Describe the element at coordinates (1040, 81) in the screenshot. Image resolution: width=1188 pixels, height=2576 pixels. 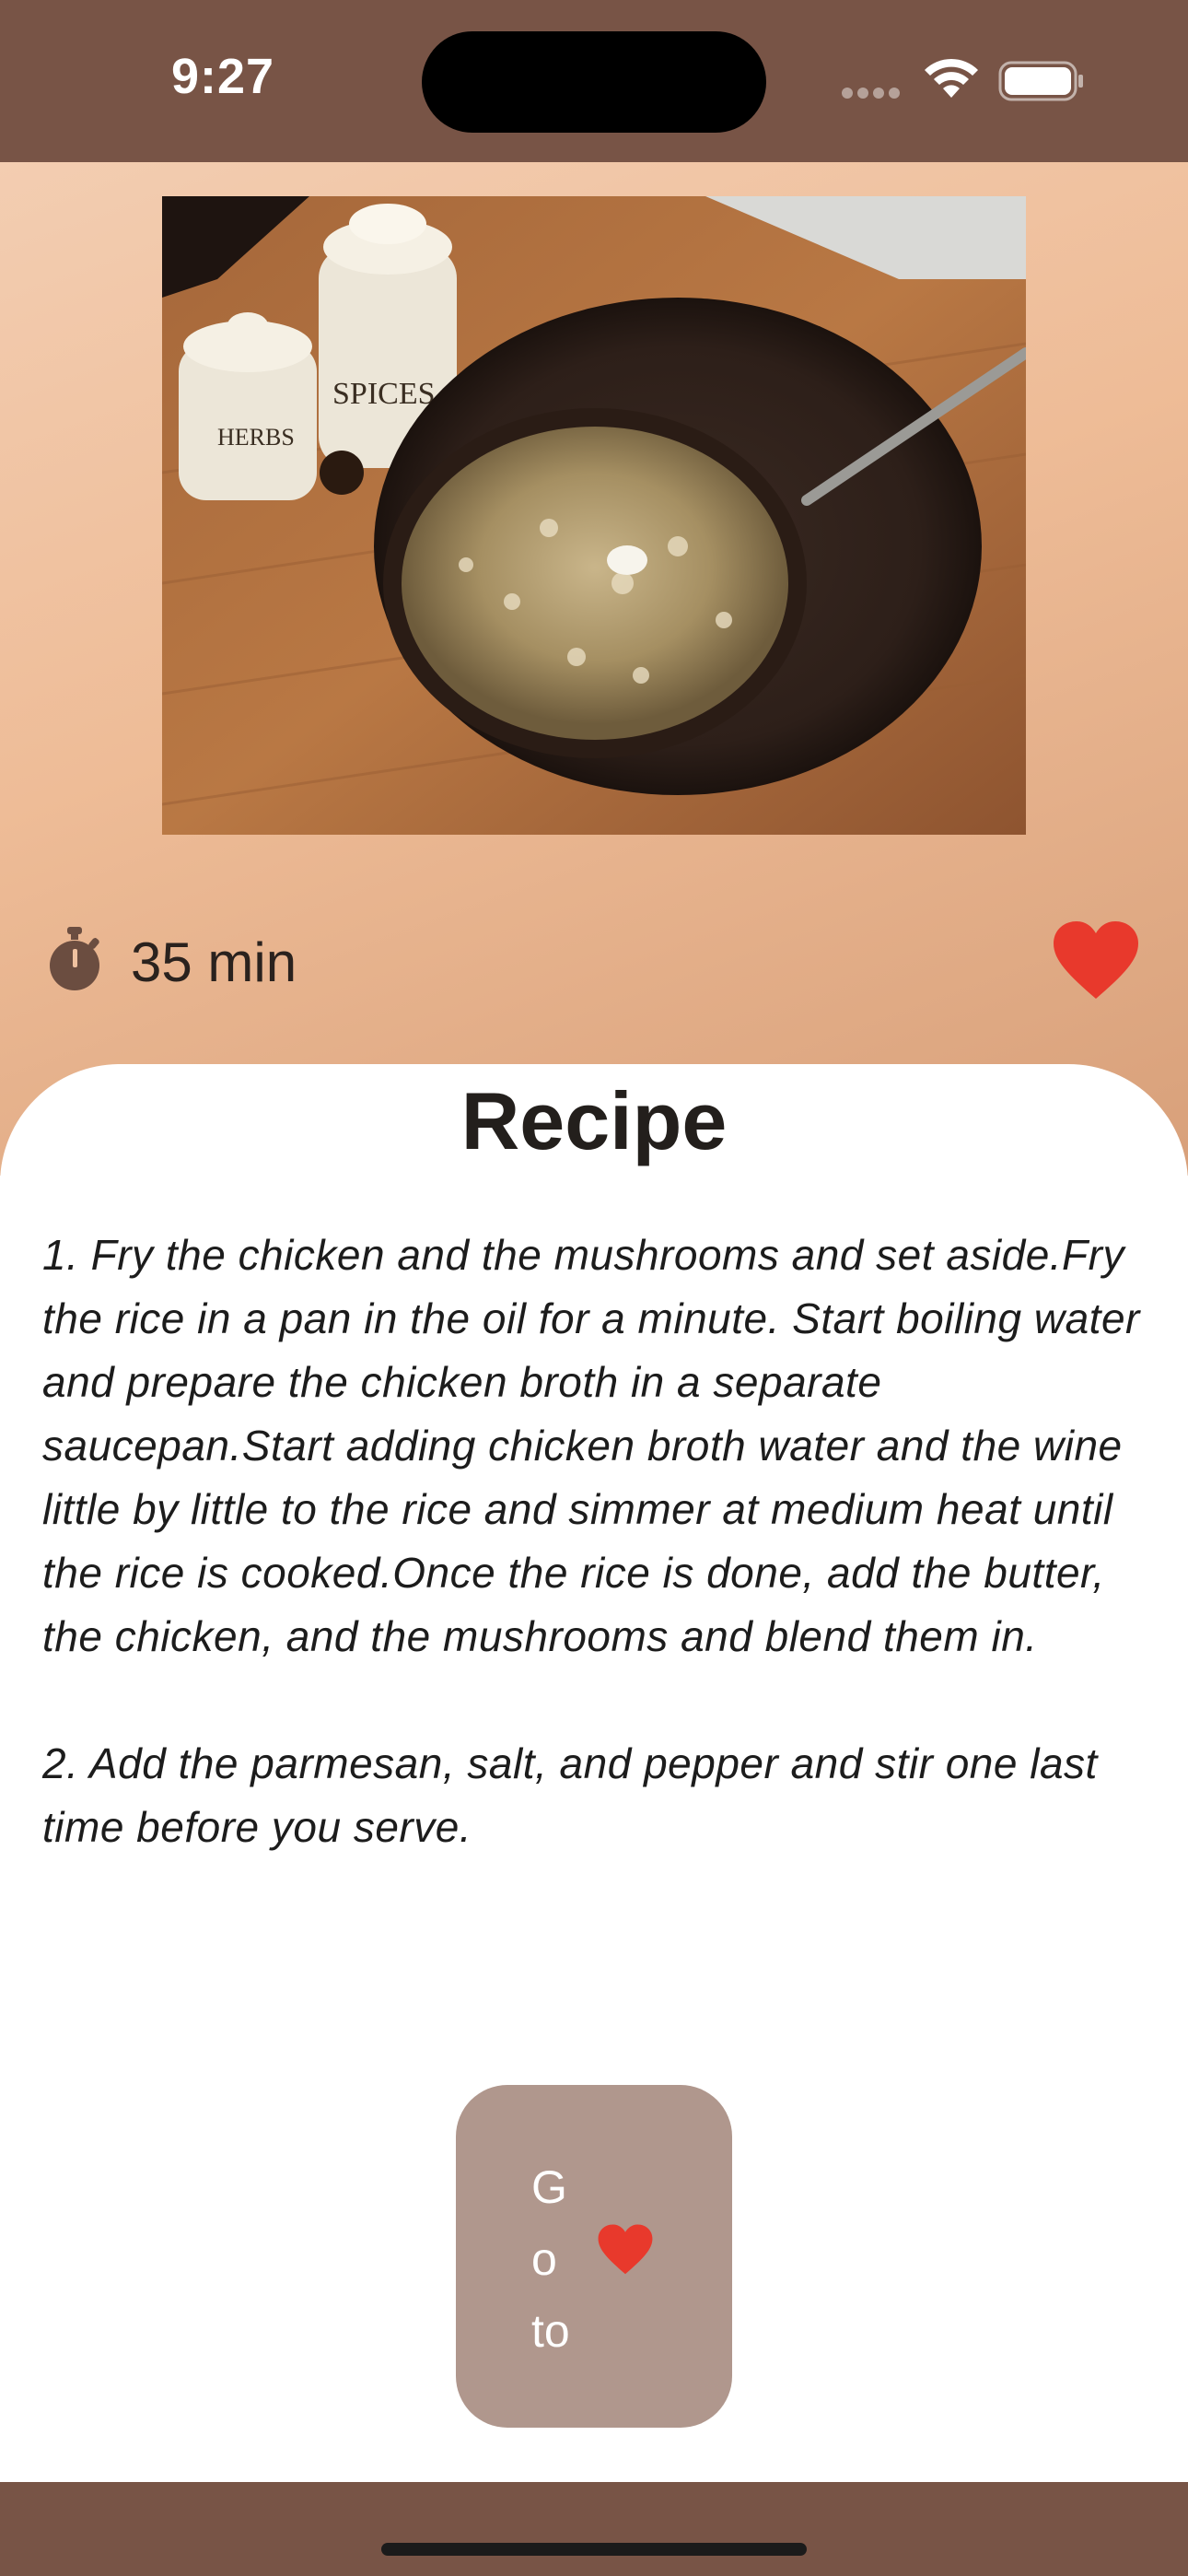
I see `battery-icon` at that location.